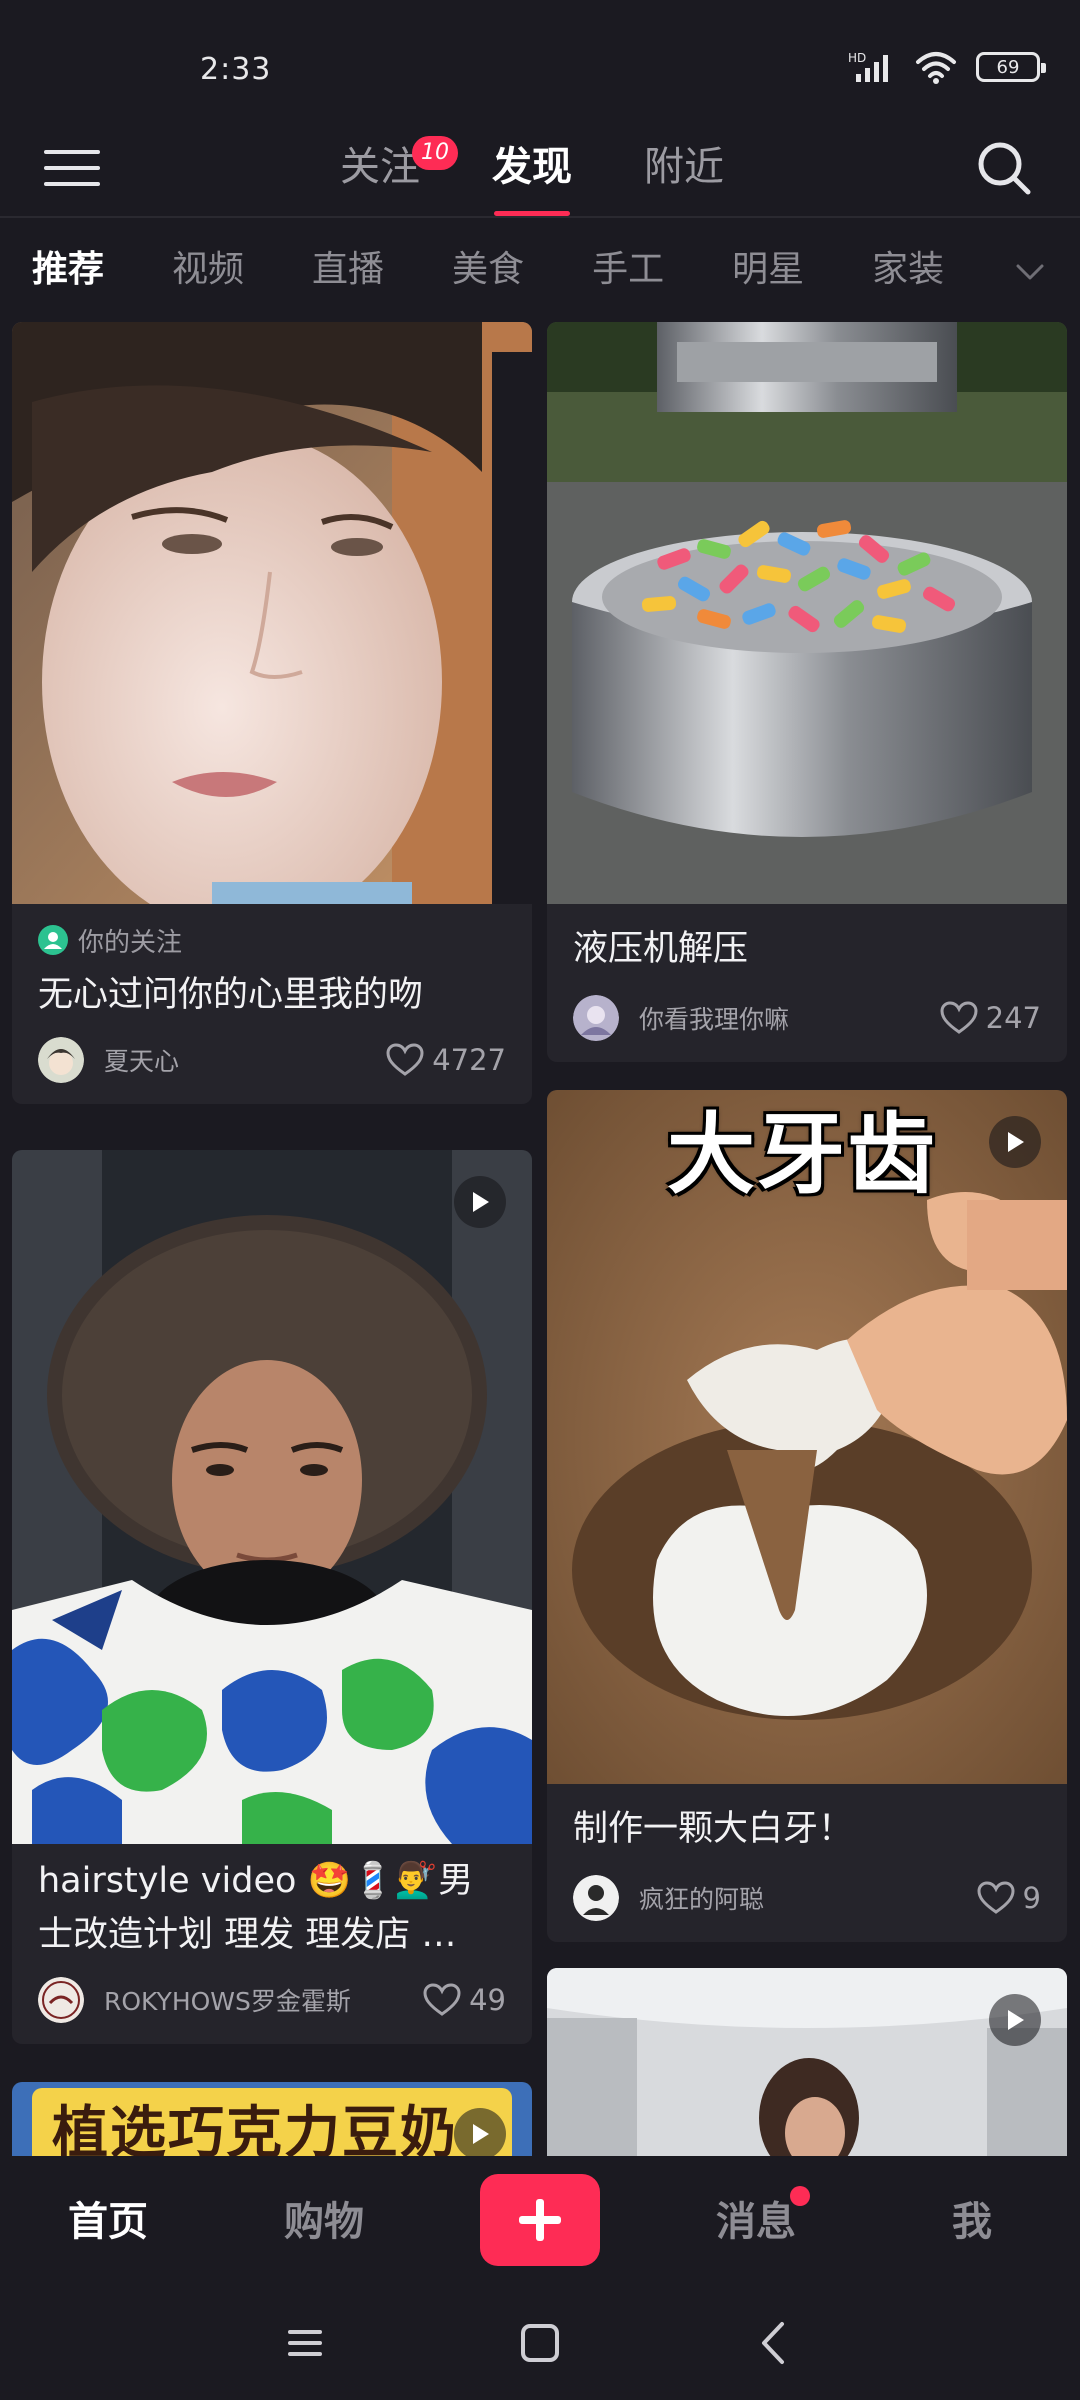  Describe the element at coordinates (1005, 271) in the screenshot. I see `category-fade` at that location.